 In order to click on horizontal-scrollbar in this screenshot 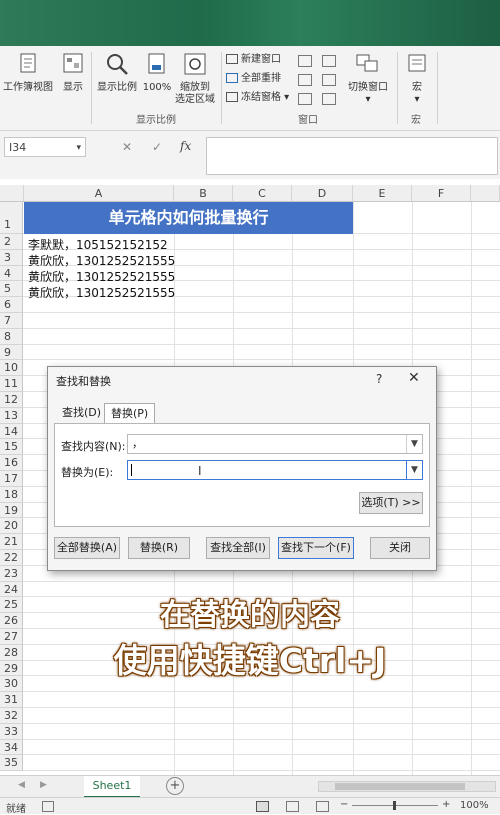, I will do `click(407, 786)`.